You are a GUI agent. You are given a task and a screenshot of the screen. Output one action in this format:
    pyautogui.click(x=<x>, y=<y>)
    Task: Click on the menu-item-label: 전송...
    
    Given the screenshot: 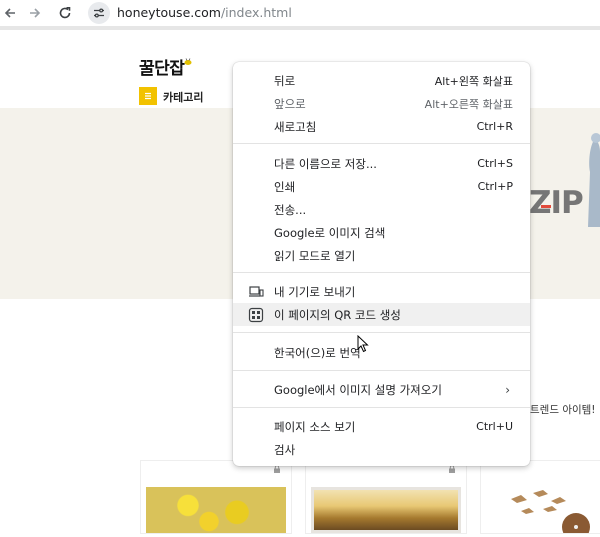 What is the action you would take?
    pyautogui.click(x=290, y=209)
    